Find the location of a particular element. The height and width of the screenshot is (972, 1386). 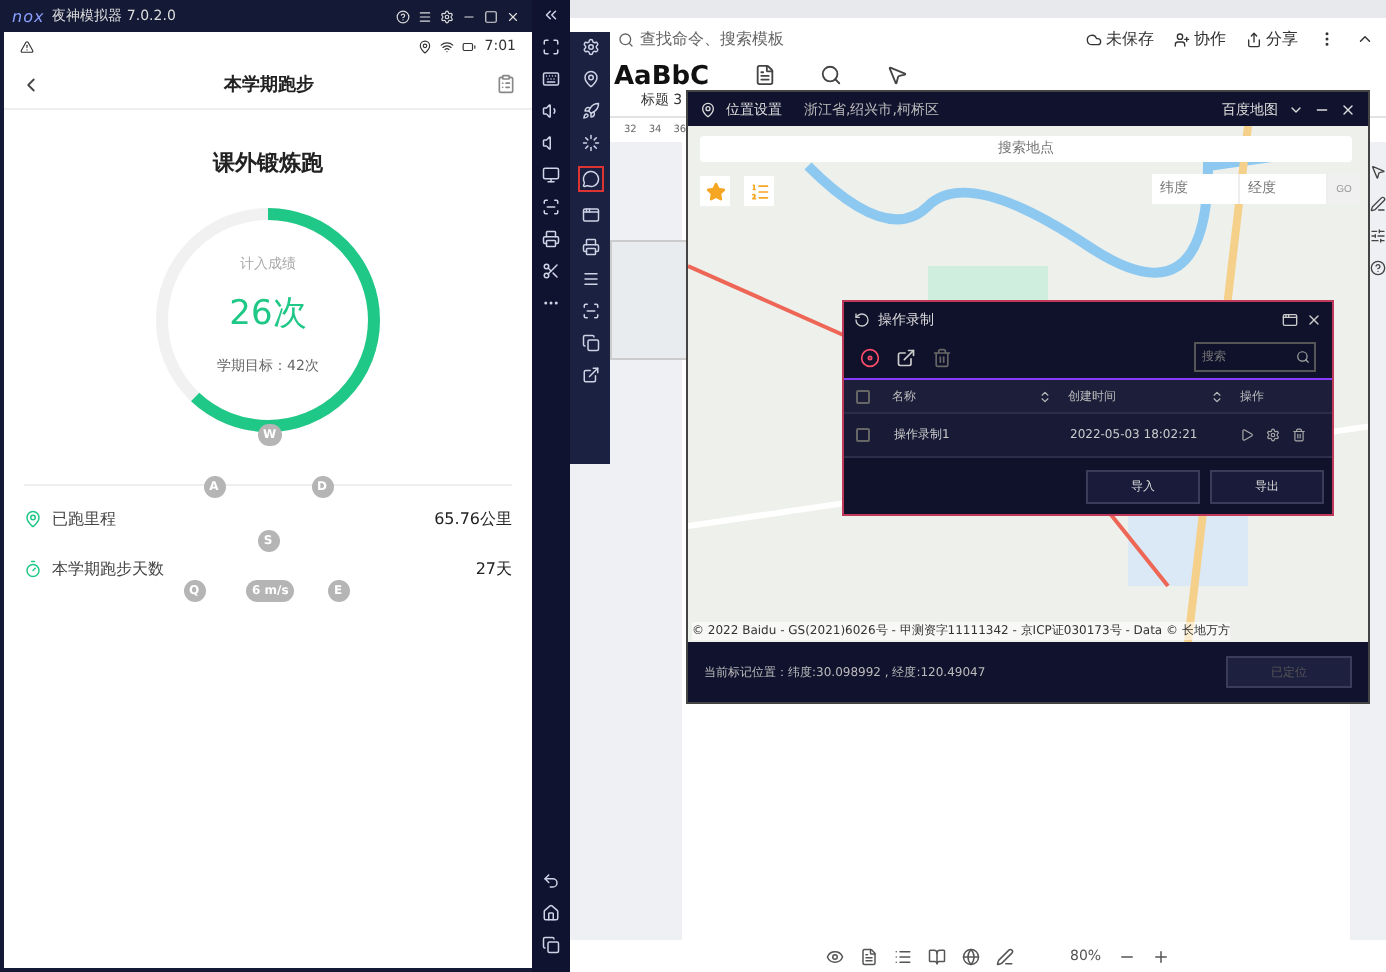

maximize-icon is located at coordinates (491, 16).